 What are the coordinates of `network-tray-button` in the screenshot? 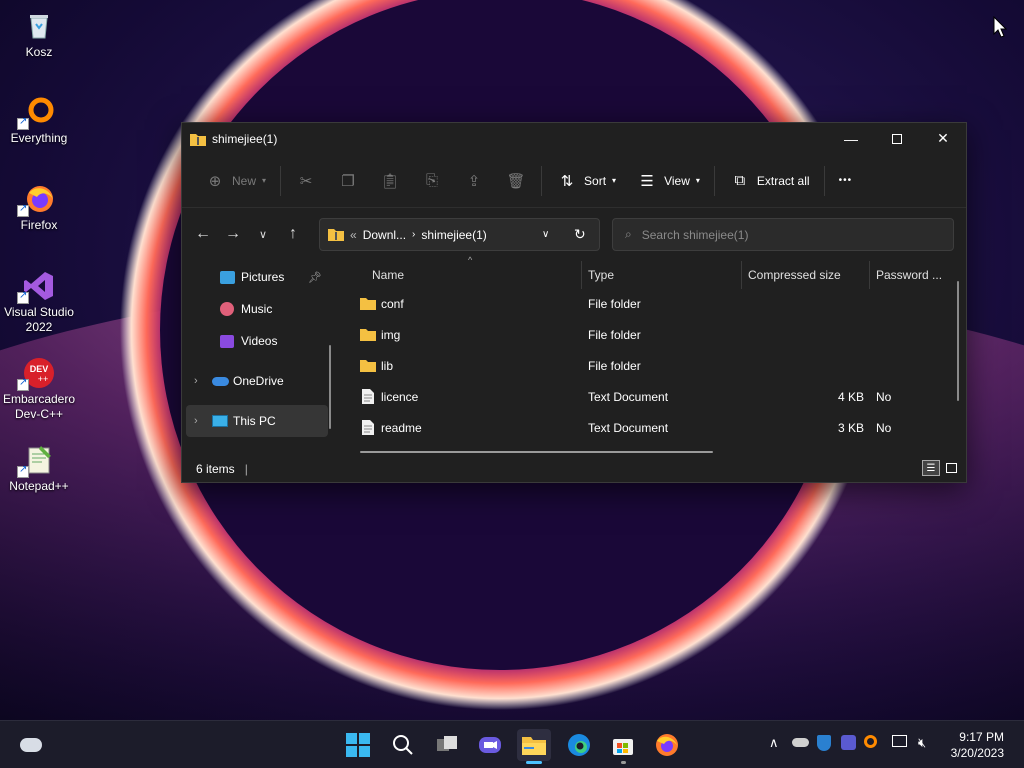 It's located at (899, 742).